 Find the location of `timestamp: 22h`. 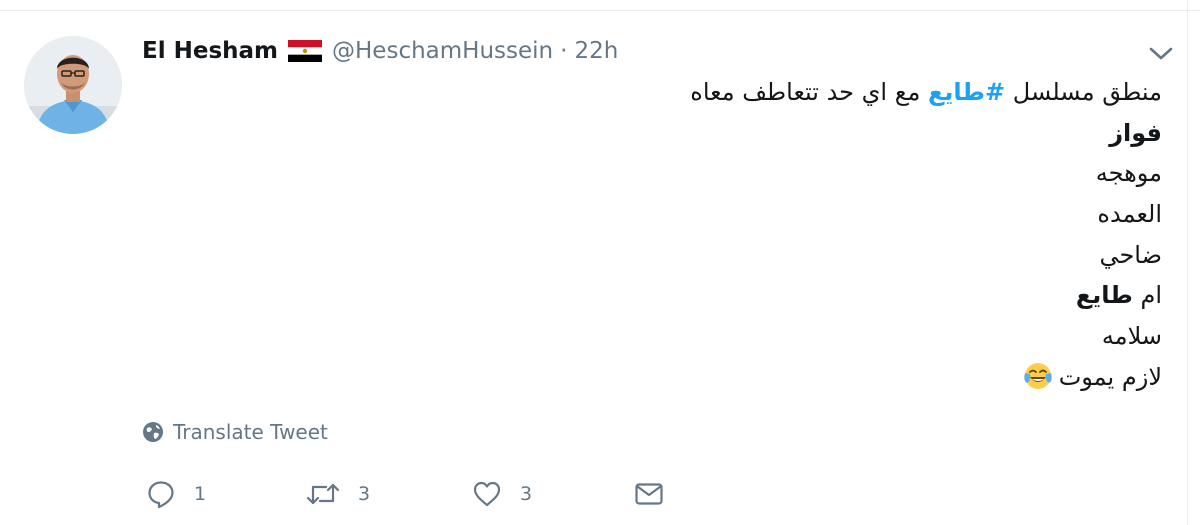

timestamp: 22h is located at coordinates (596, 51).